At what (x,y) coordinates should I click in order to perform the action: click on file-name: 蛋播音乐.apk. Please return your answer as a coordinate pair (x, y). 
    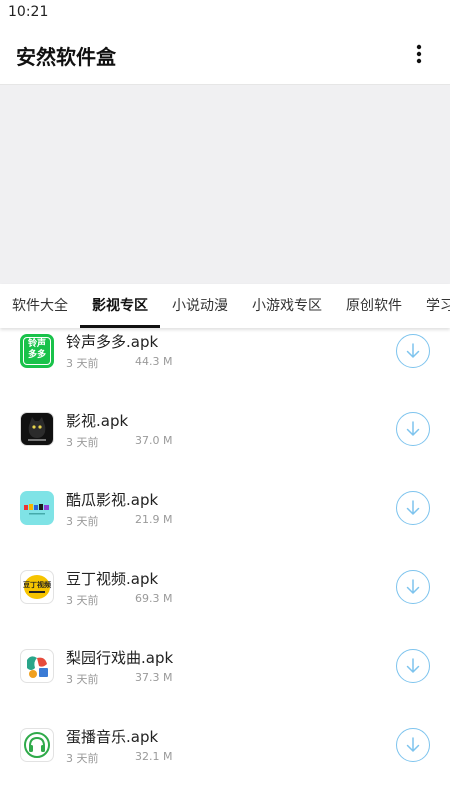
    Looking at the image, I should click on (112, 737).